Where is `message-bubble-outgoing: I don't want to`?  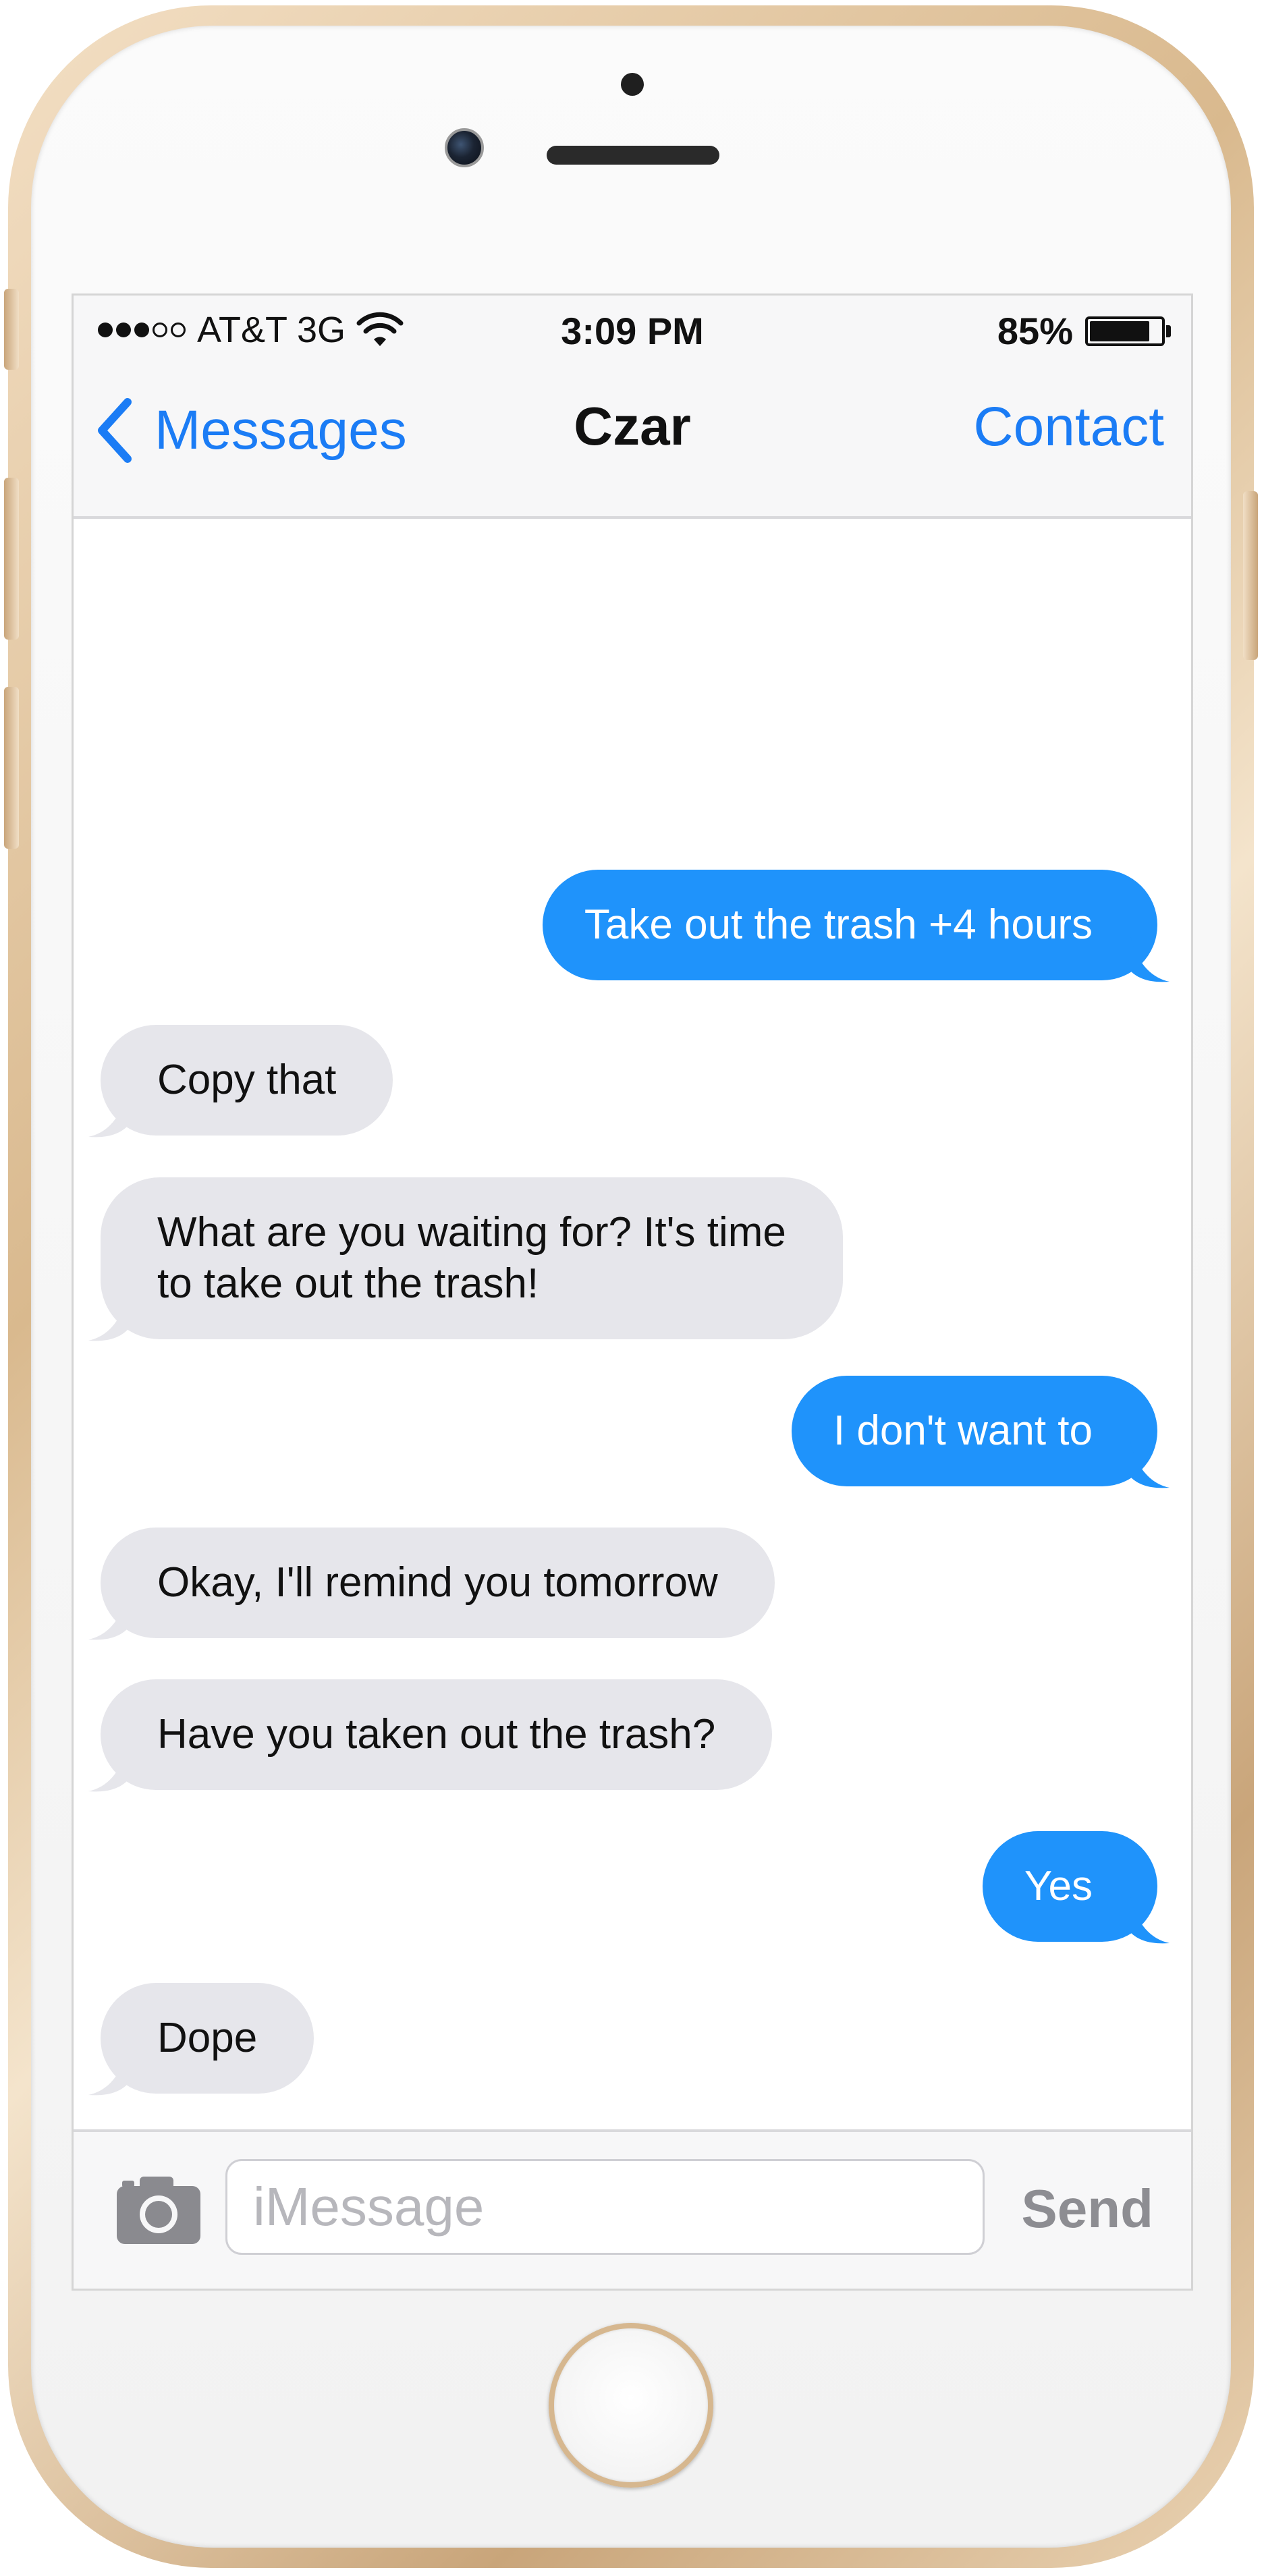 message-bubble-outgoing: I don't want to is located at coordinates (974, 1431).